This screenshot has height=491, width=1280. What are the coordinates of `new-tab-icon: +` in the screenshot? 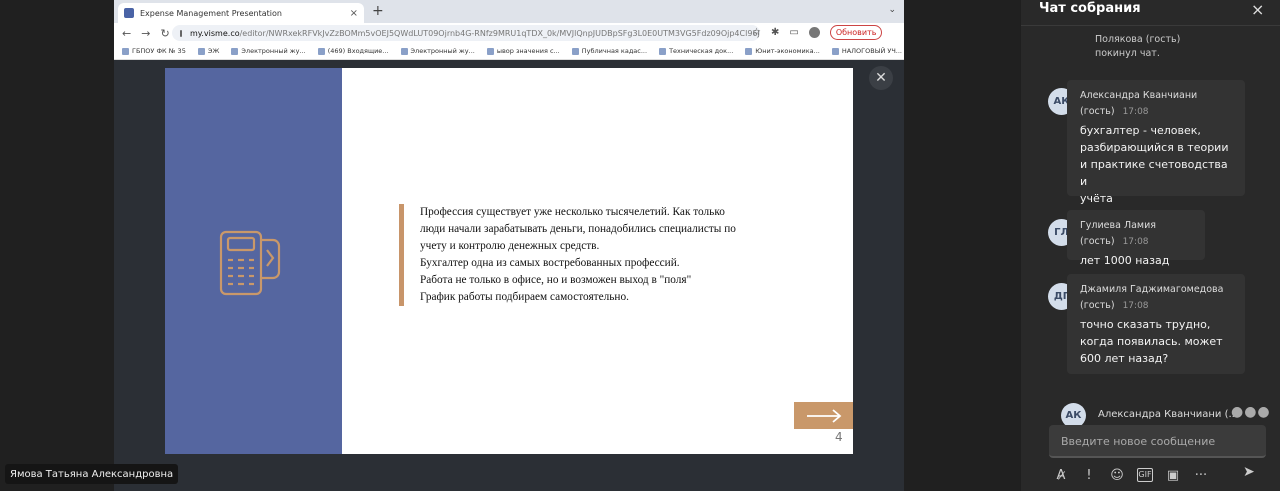 It's located at (378, 11).